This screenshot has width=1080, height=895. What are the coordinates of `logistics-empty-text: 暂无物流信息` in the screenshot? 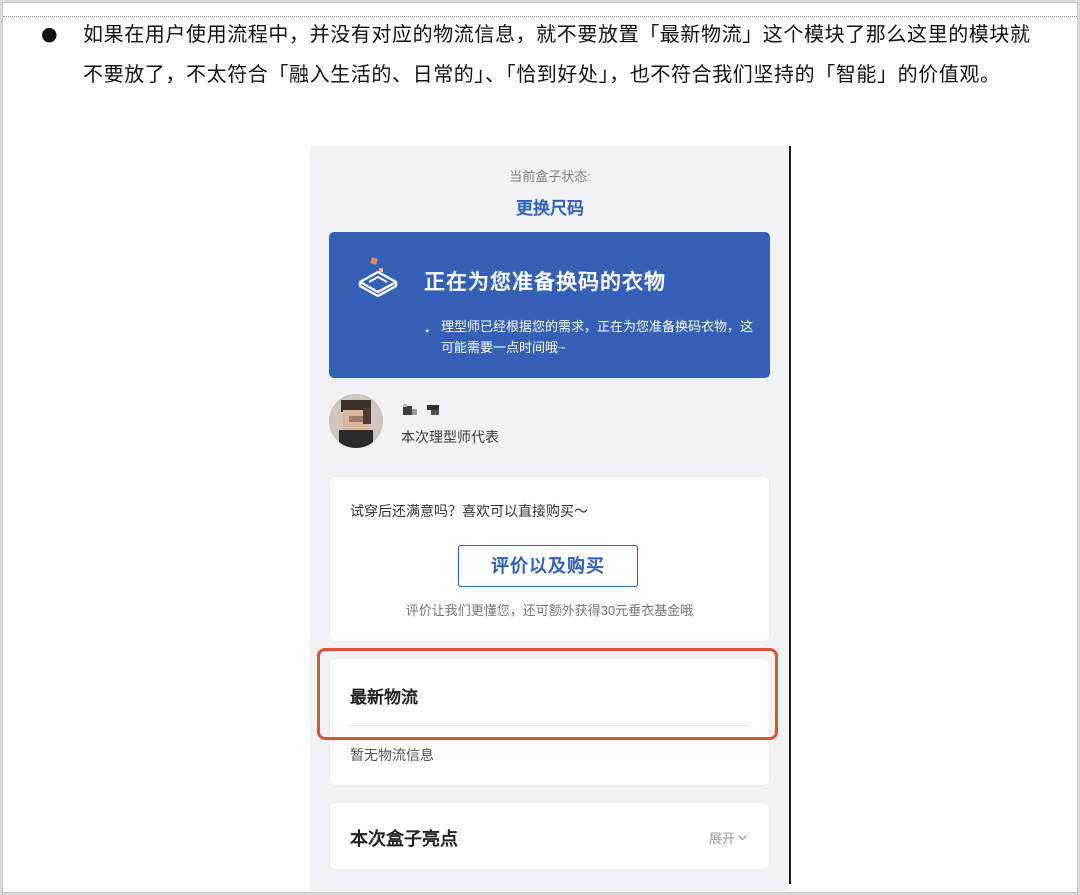 It's located at (392, 755).